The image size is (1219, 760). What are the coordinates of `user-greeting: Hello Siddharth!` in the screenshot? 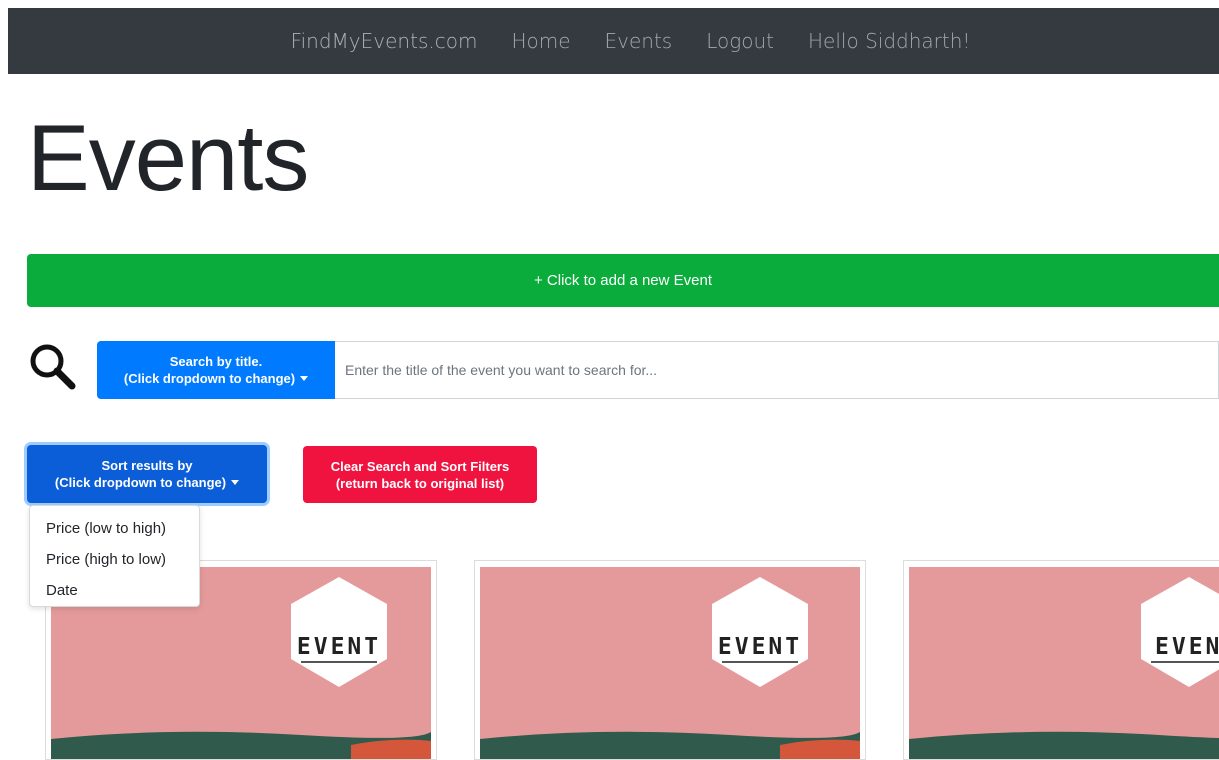 It's located at (889, 41).